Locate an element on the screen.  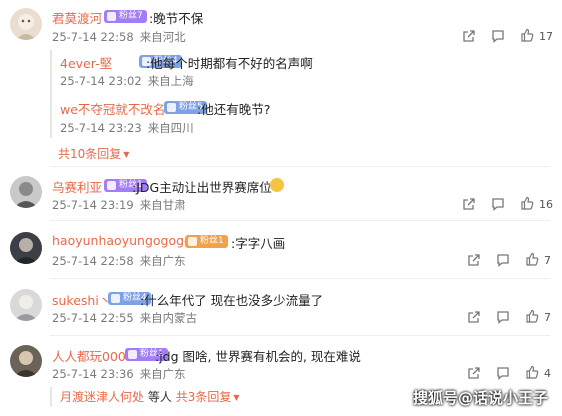
reply-location: 来自四川 is located at coordinates (170, 128).